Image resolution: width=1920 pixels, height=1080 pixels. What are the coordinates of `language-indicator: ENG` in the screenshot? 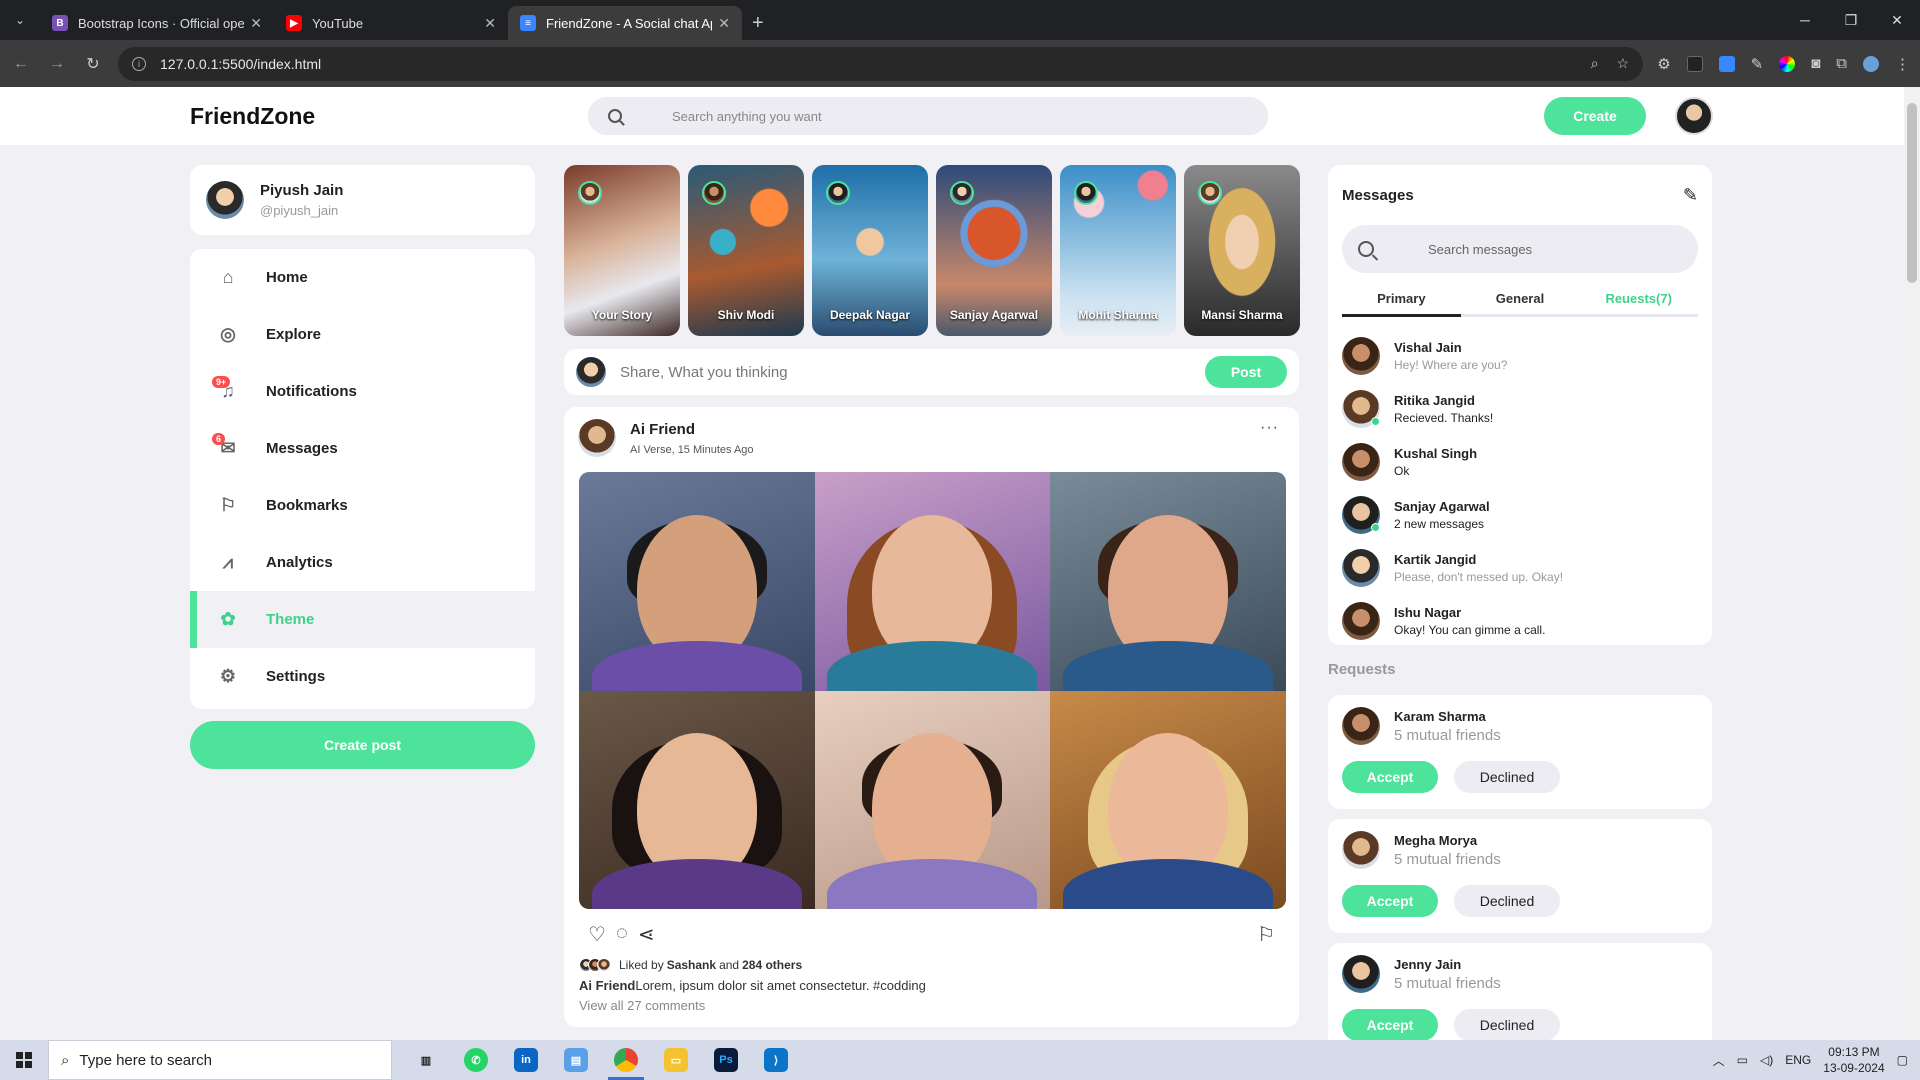 It's located at (1798, 1060).